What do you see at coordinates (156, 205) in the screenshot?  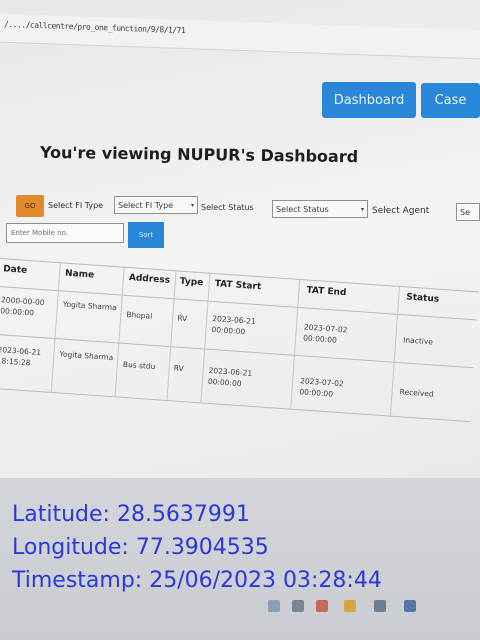 I see `fi-type-select: Select FI Type ▾` at bounding box center [156, 205].